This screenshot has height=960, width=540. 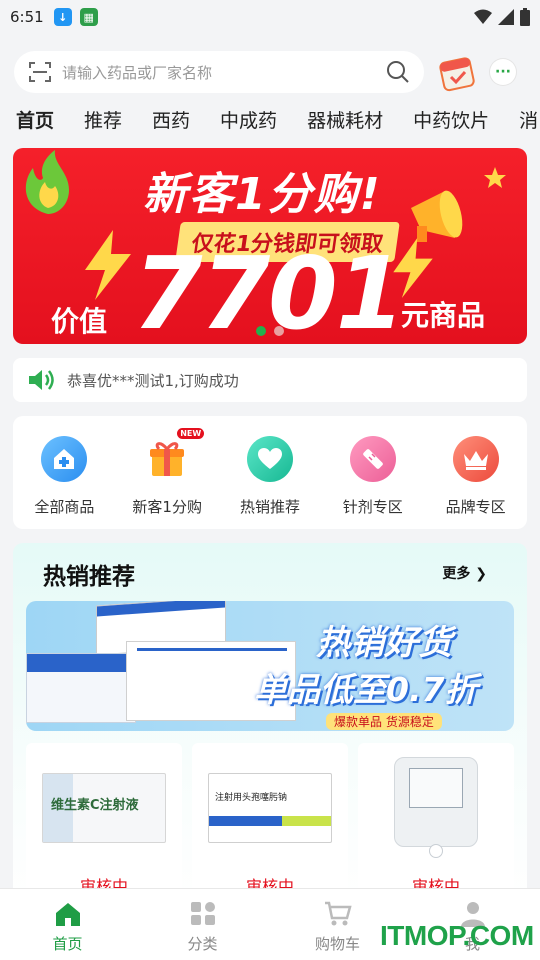 What do you see at coordinates (279, 331) in the screenshot?
I see `carousel-dot` at bounding box center [279, 331].